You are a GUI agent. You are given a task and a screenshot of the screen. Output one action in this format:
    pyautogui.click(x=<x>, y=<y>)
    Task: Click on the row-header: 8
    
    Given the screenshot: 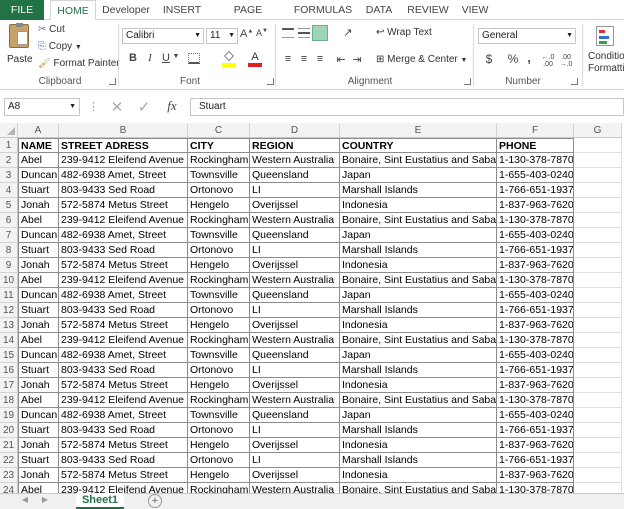 What is the action you would take?
    pyautogui.click(x=9, y=250)
    